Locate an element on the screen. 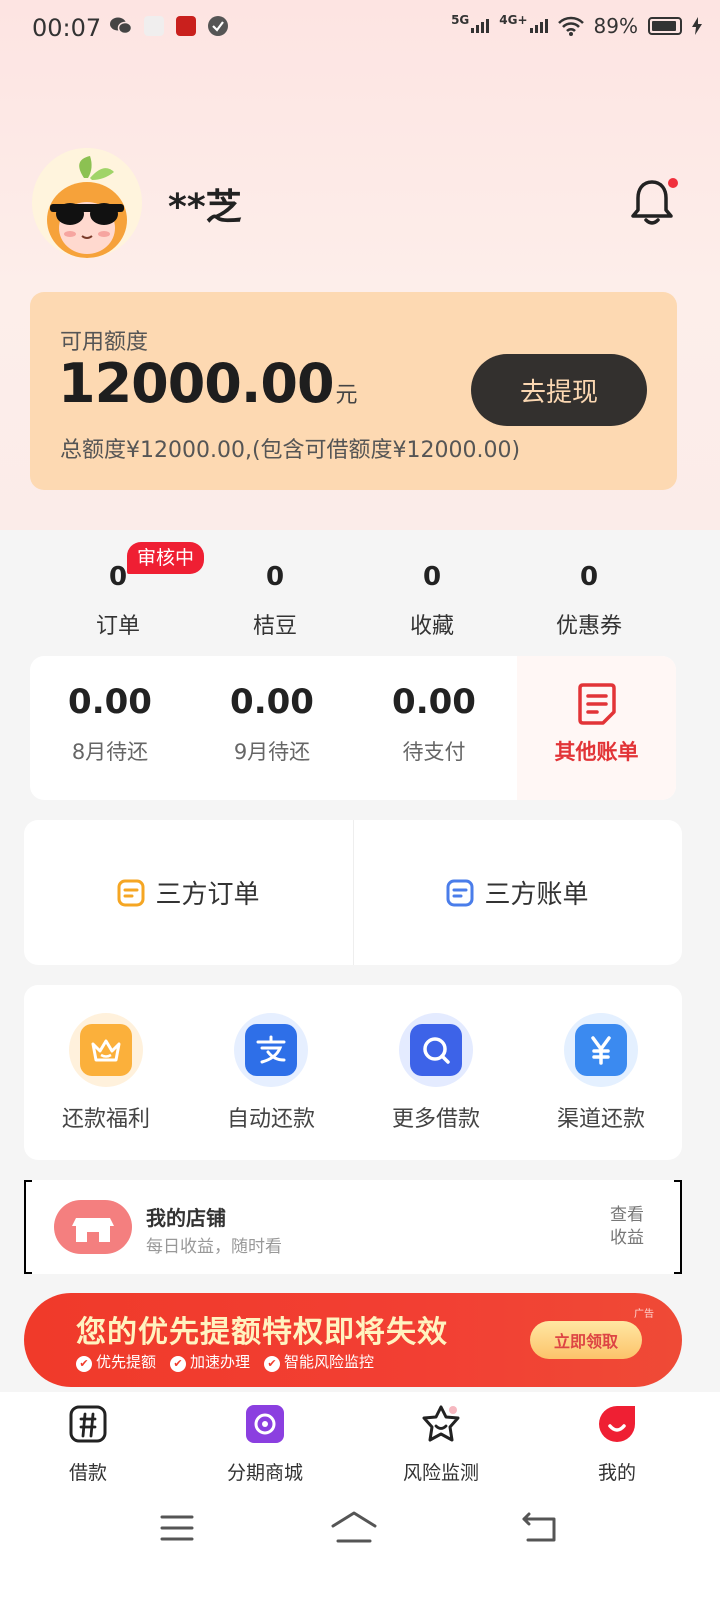  status-indicators: 5G 4G+ 89% is located at coordinates (576, 25).